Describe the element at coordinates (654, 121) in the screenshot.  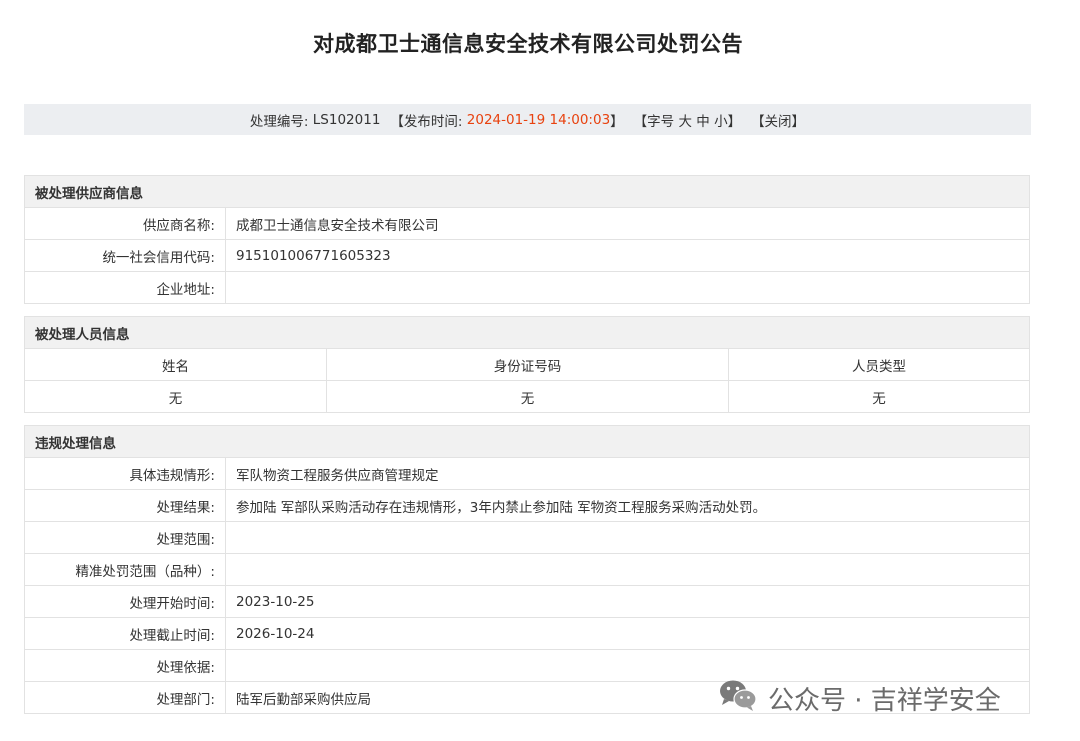
I see `font-size-open: 【字号` at that location.